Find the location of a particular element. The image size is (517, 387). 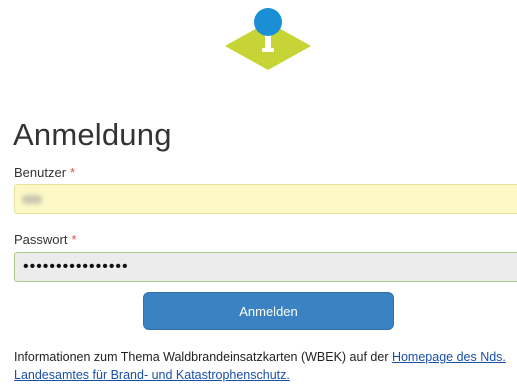

password-label: Passwort * is located at coordinates (45, 239).